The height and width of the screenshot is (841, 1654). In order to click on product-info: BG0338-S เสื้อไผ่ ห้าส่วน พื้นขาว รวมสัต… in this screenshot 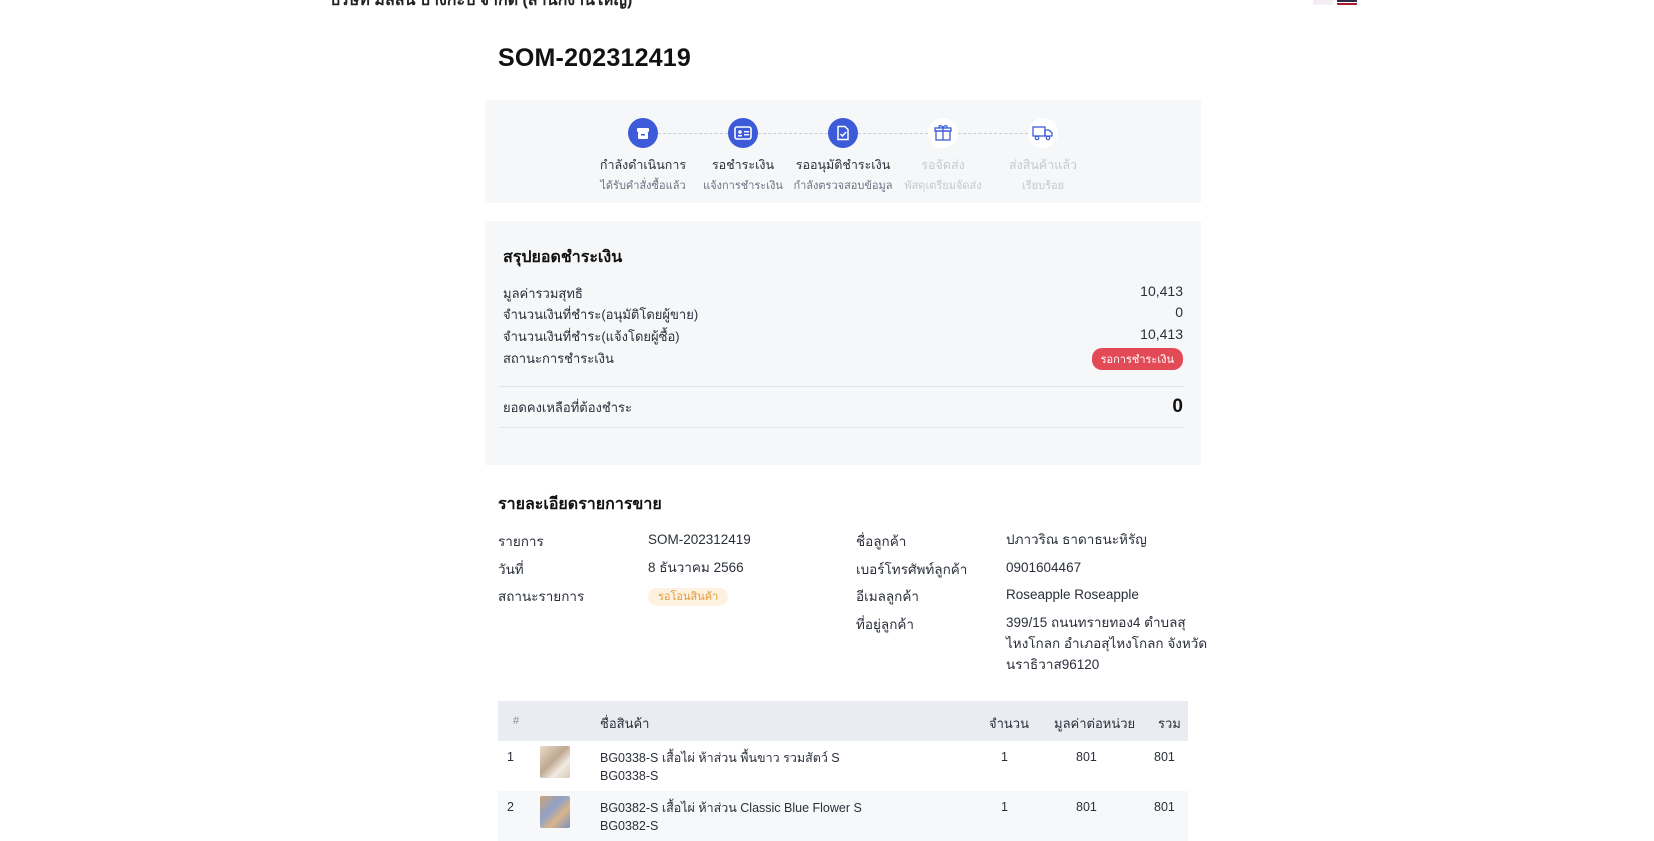, I will do `click(720, 767)`.